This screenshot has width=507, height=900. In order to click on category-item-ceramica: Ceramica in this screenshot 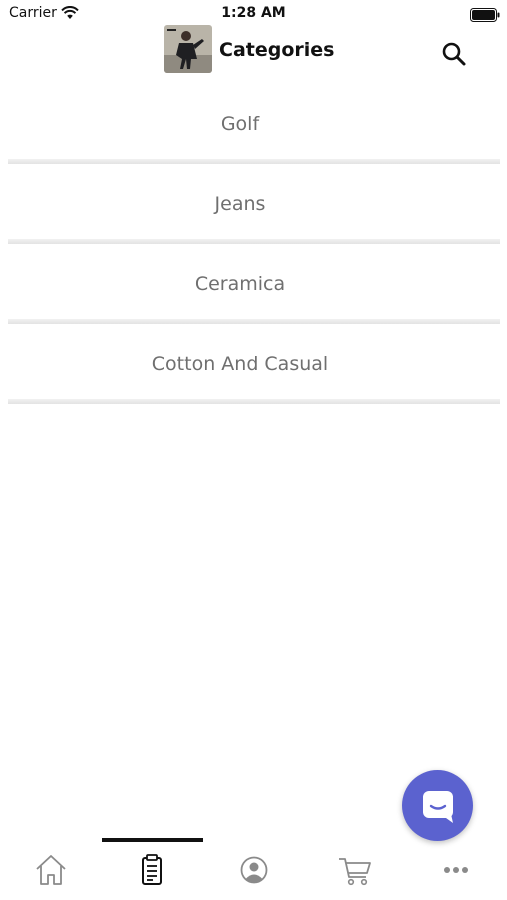, I will do `click(253, 286)`.